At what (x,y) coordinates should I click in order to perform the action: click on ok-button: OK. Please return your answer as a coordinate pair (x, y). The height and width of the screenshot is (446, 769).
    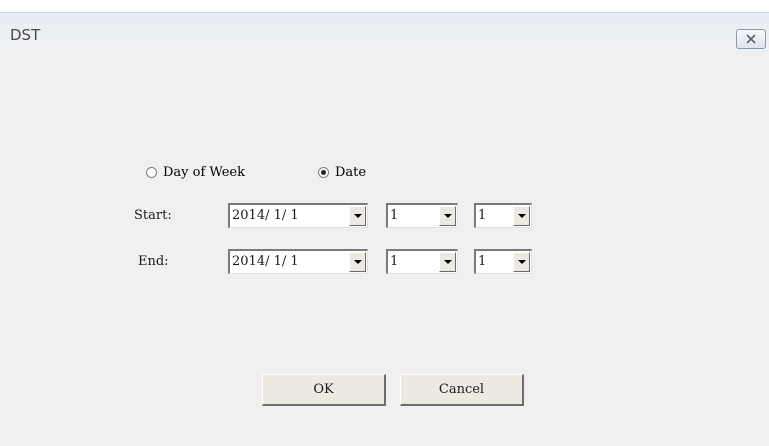
    Looking at the image, I should click on (324, 390).